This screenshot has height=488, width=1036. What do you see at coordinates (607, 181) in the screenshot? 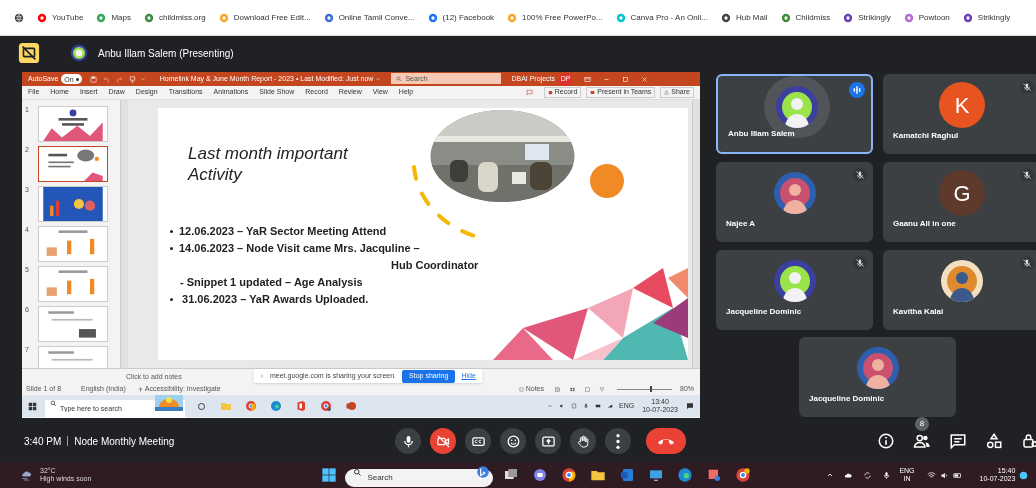
I see `circle-decoration` at bounding box center [607, 181].